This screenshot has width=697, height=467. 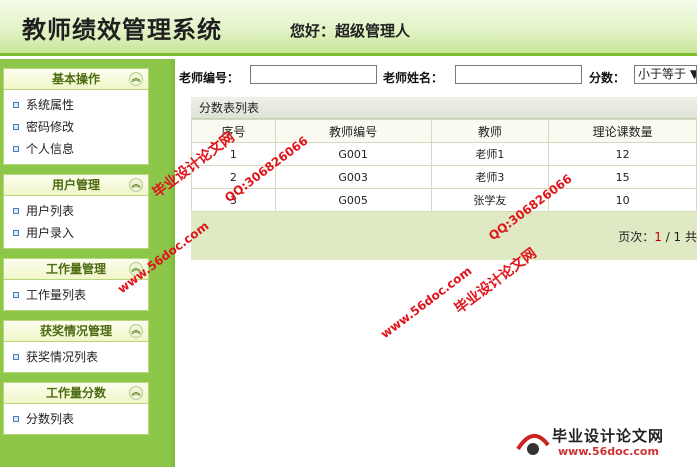 What do you see at coordinates (313, 74) in the screenshot?
I see `teacher-id-input` at bounding box center [313, 74].